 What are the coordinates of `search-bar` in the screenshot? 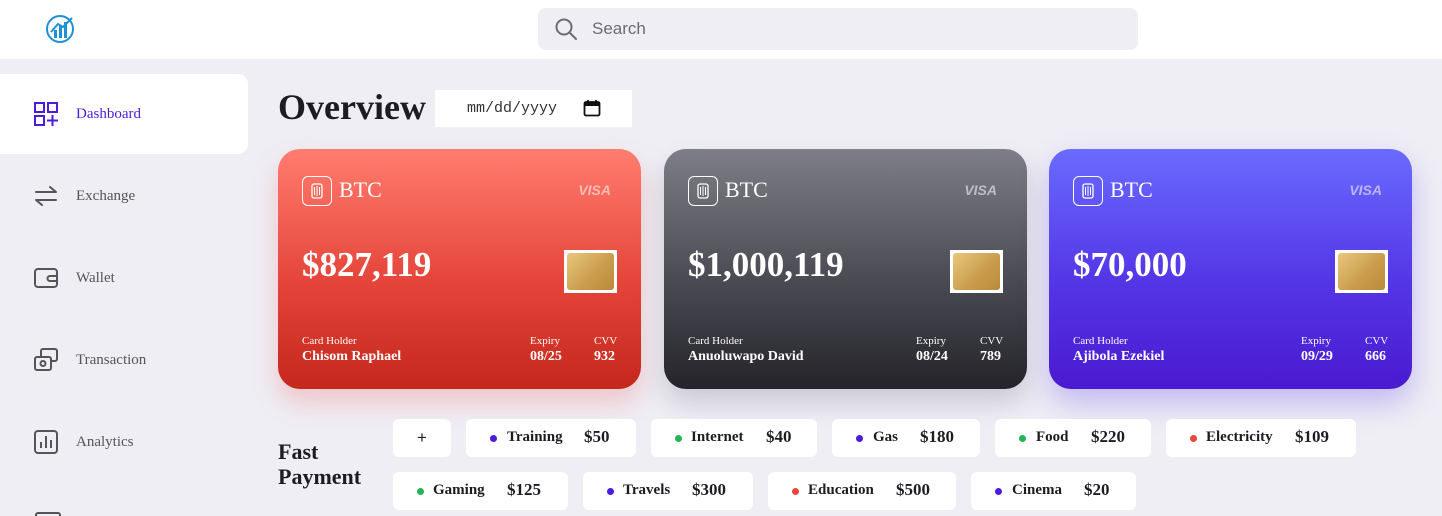 It's located at (838, 29).